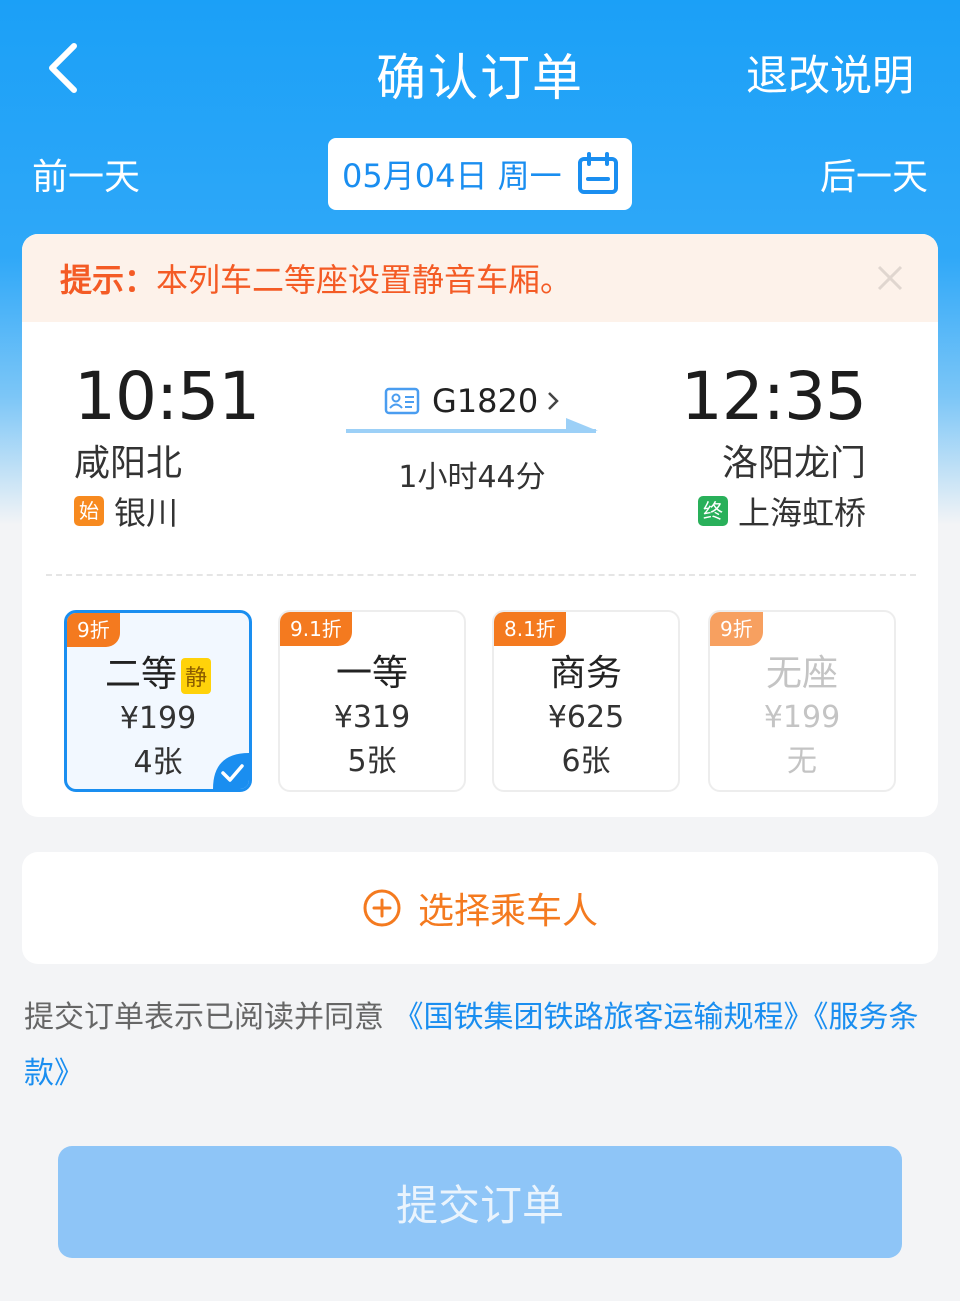  I want to click on agreement-text: 提交订单表示已阅读并同意 《国铁集团铁路旅客运输规程》《服务条款》, so click(474, 1046).